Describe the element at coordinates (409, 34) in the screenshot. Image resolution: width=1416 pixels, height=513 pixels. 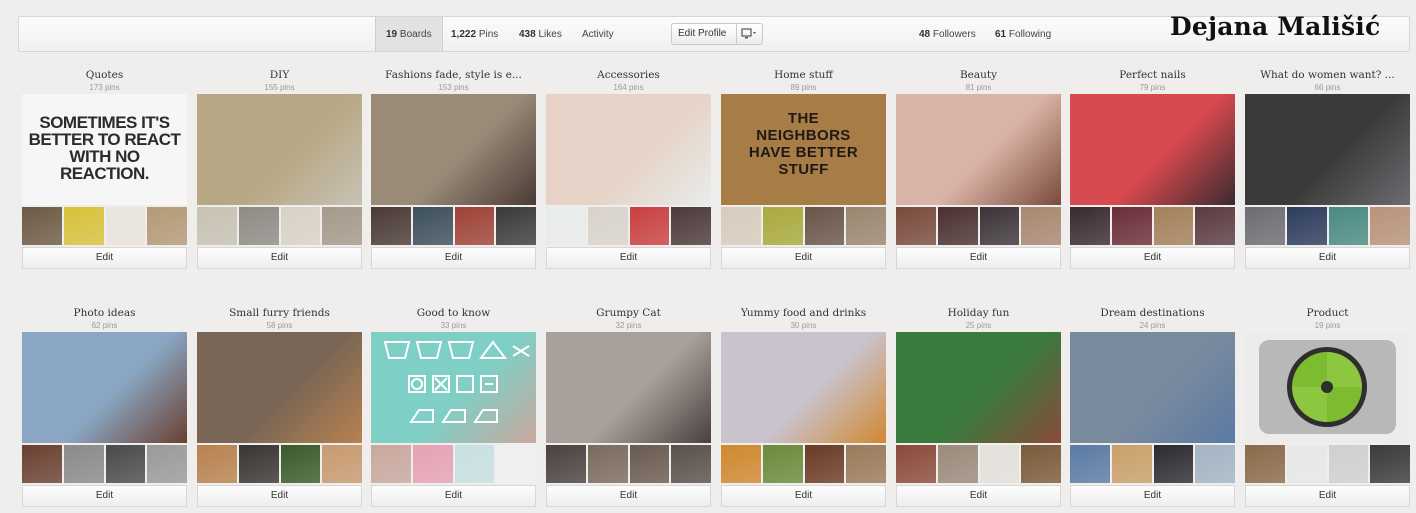
I see `tab-boards: 19 Boards` at that location.